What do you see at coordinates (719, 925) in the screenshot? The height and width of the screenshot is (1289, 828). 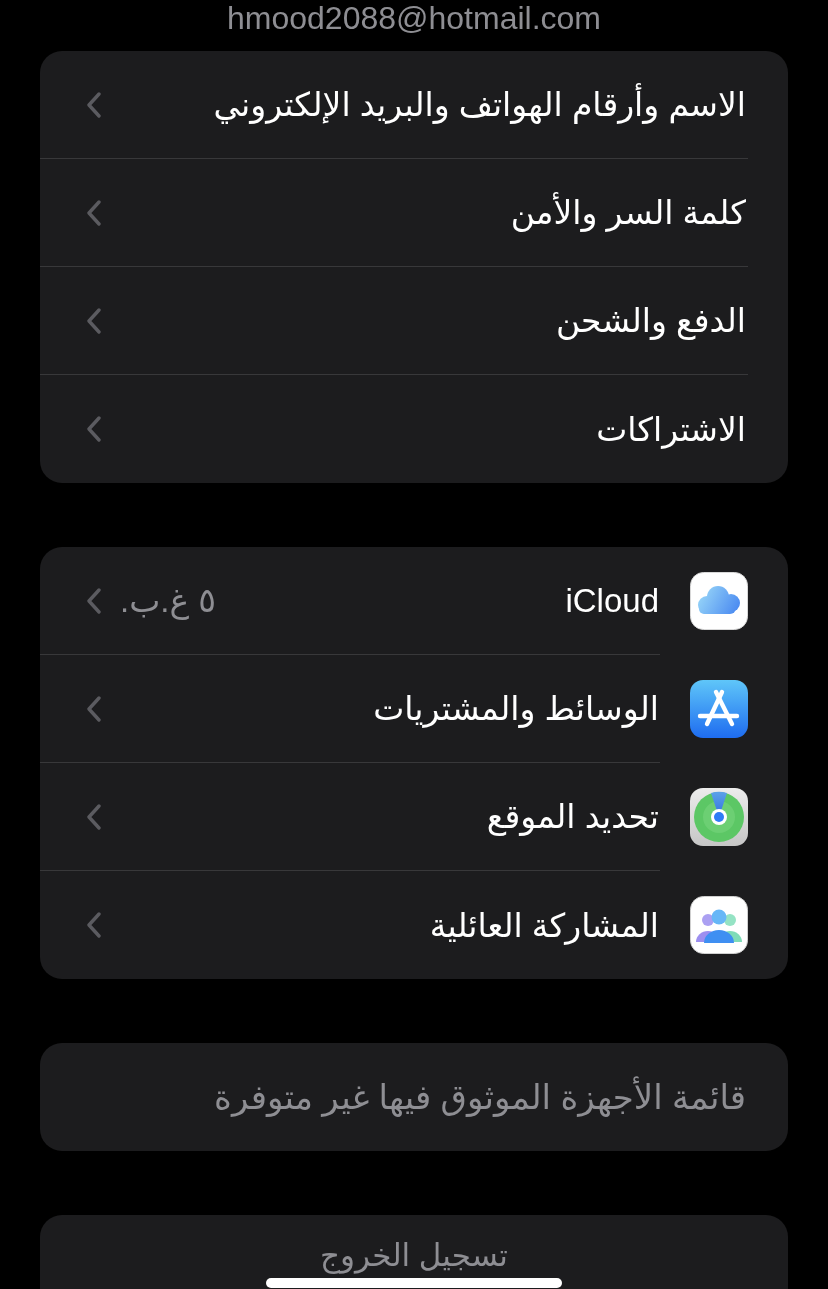 I see `people-group-icon` at bounding box center [719, 925].